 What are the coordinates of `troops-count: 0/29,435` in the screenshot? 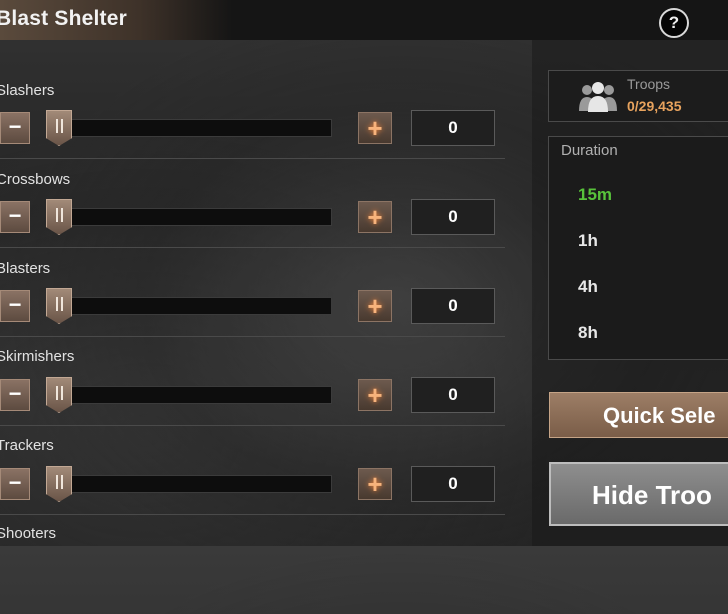 It's located at (654, 106).